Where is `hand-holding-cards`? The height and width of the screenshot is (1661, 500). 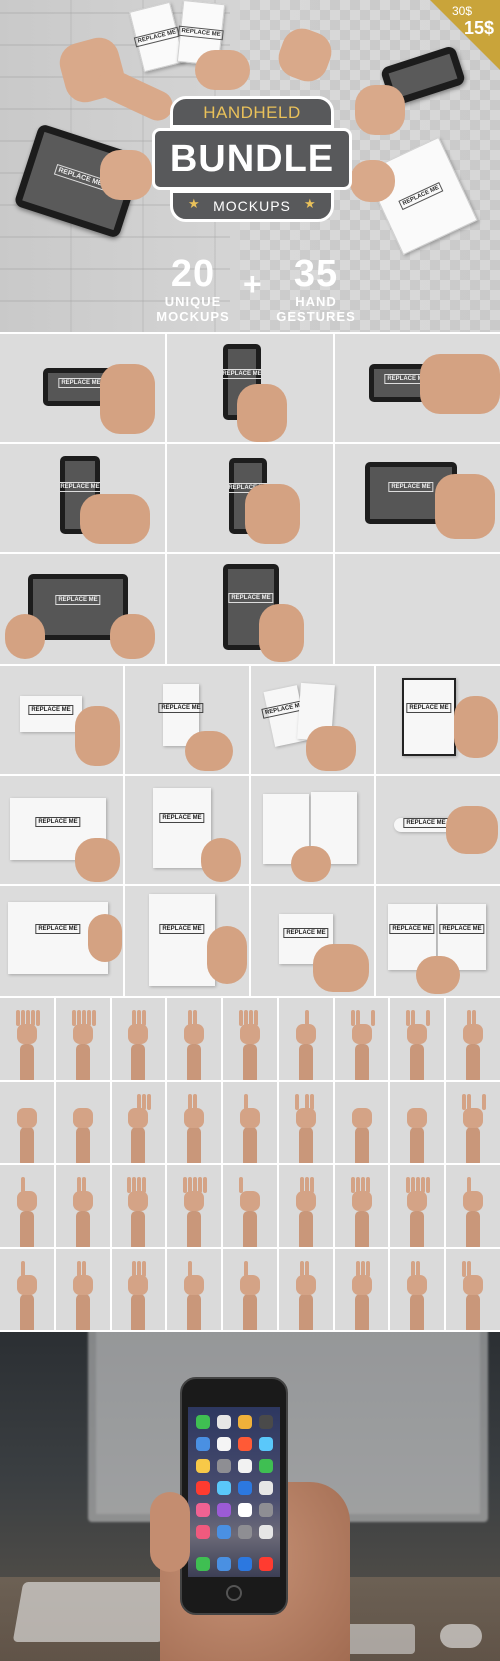
hand-holding-cards is located at coordinates (222, 70).